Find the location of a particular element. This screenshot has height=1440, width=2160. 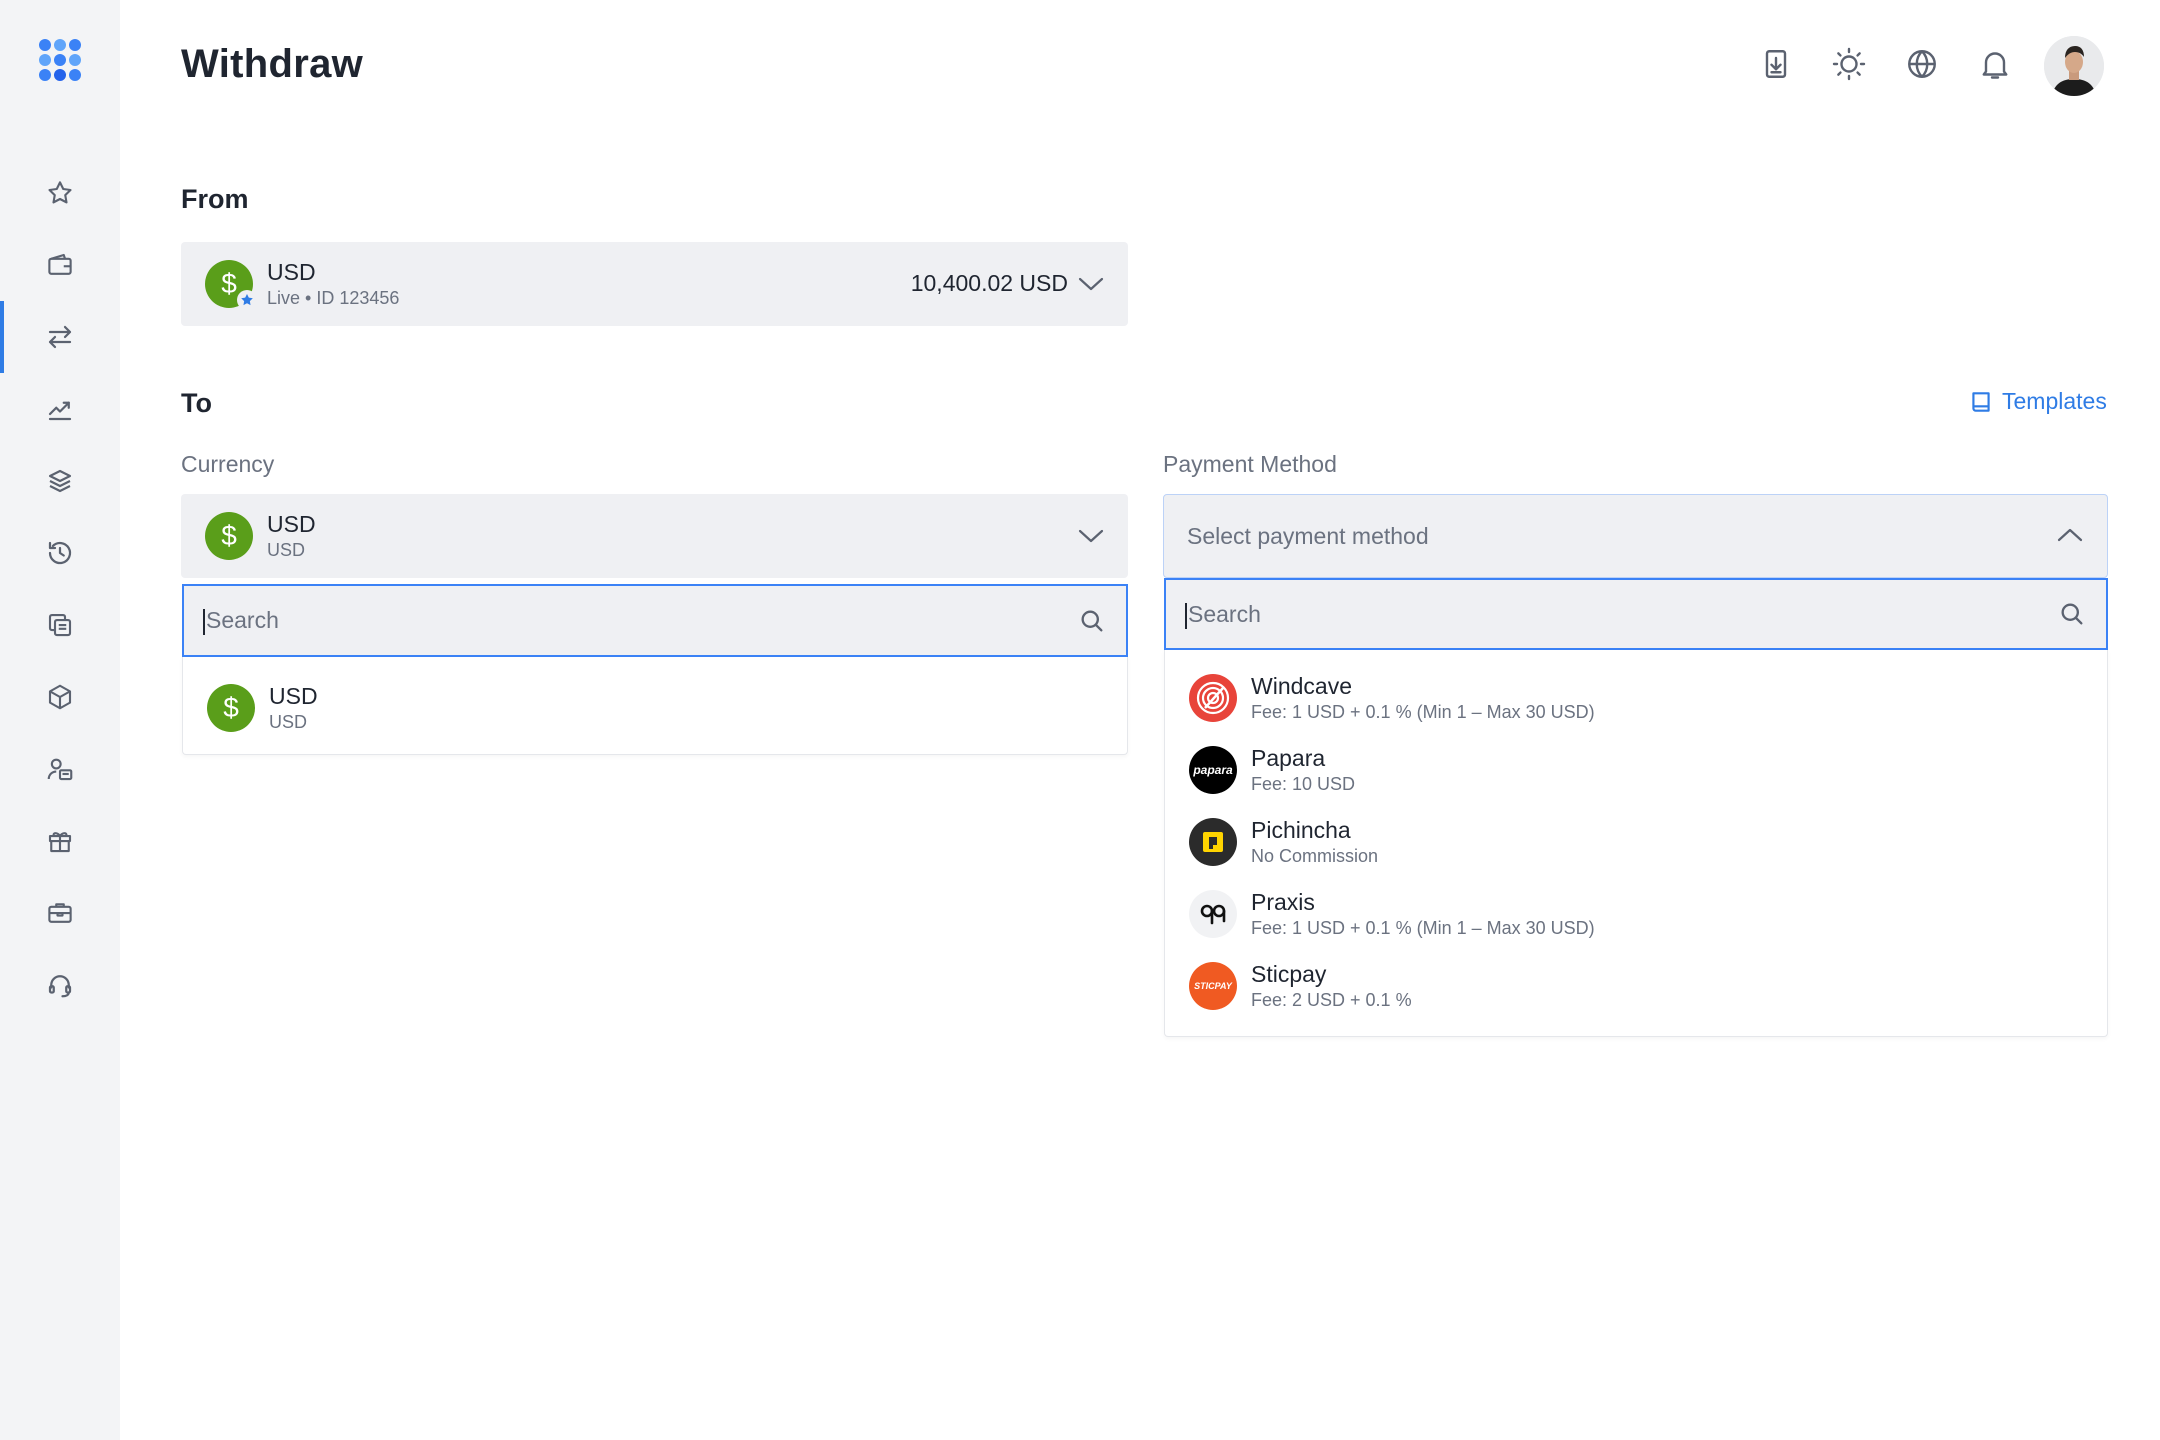

currency-label: Currency is located at coordinates (228, 464).